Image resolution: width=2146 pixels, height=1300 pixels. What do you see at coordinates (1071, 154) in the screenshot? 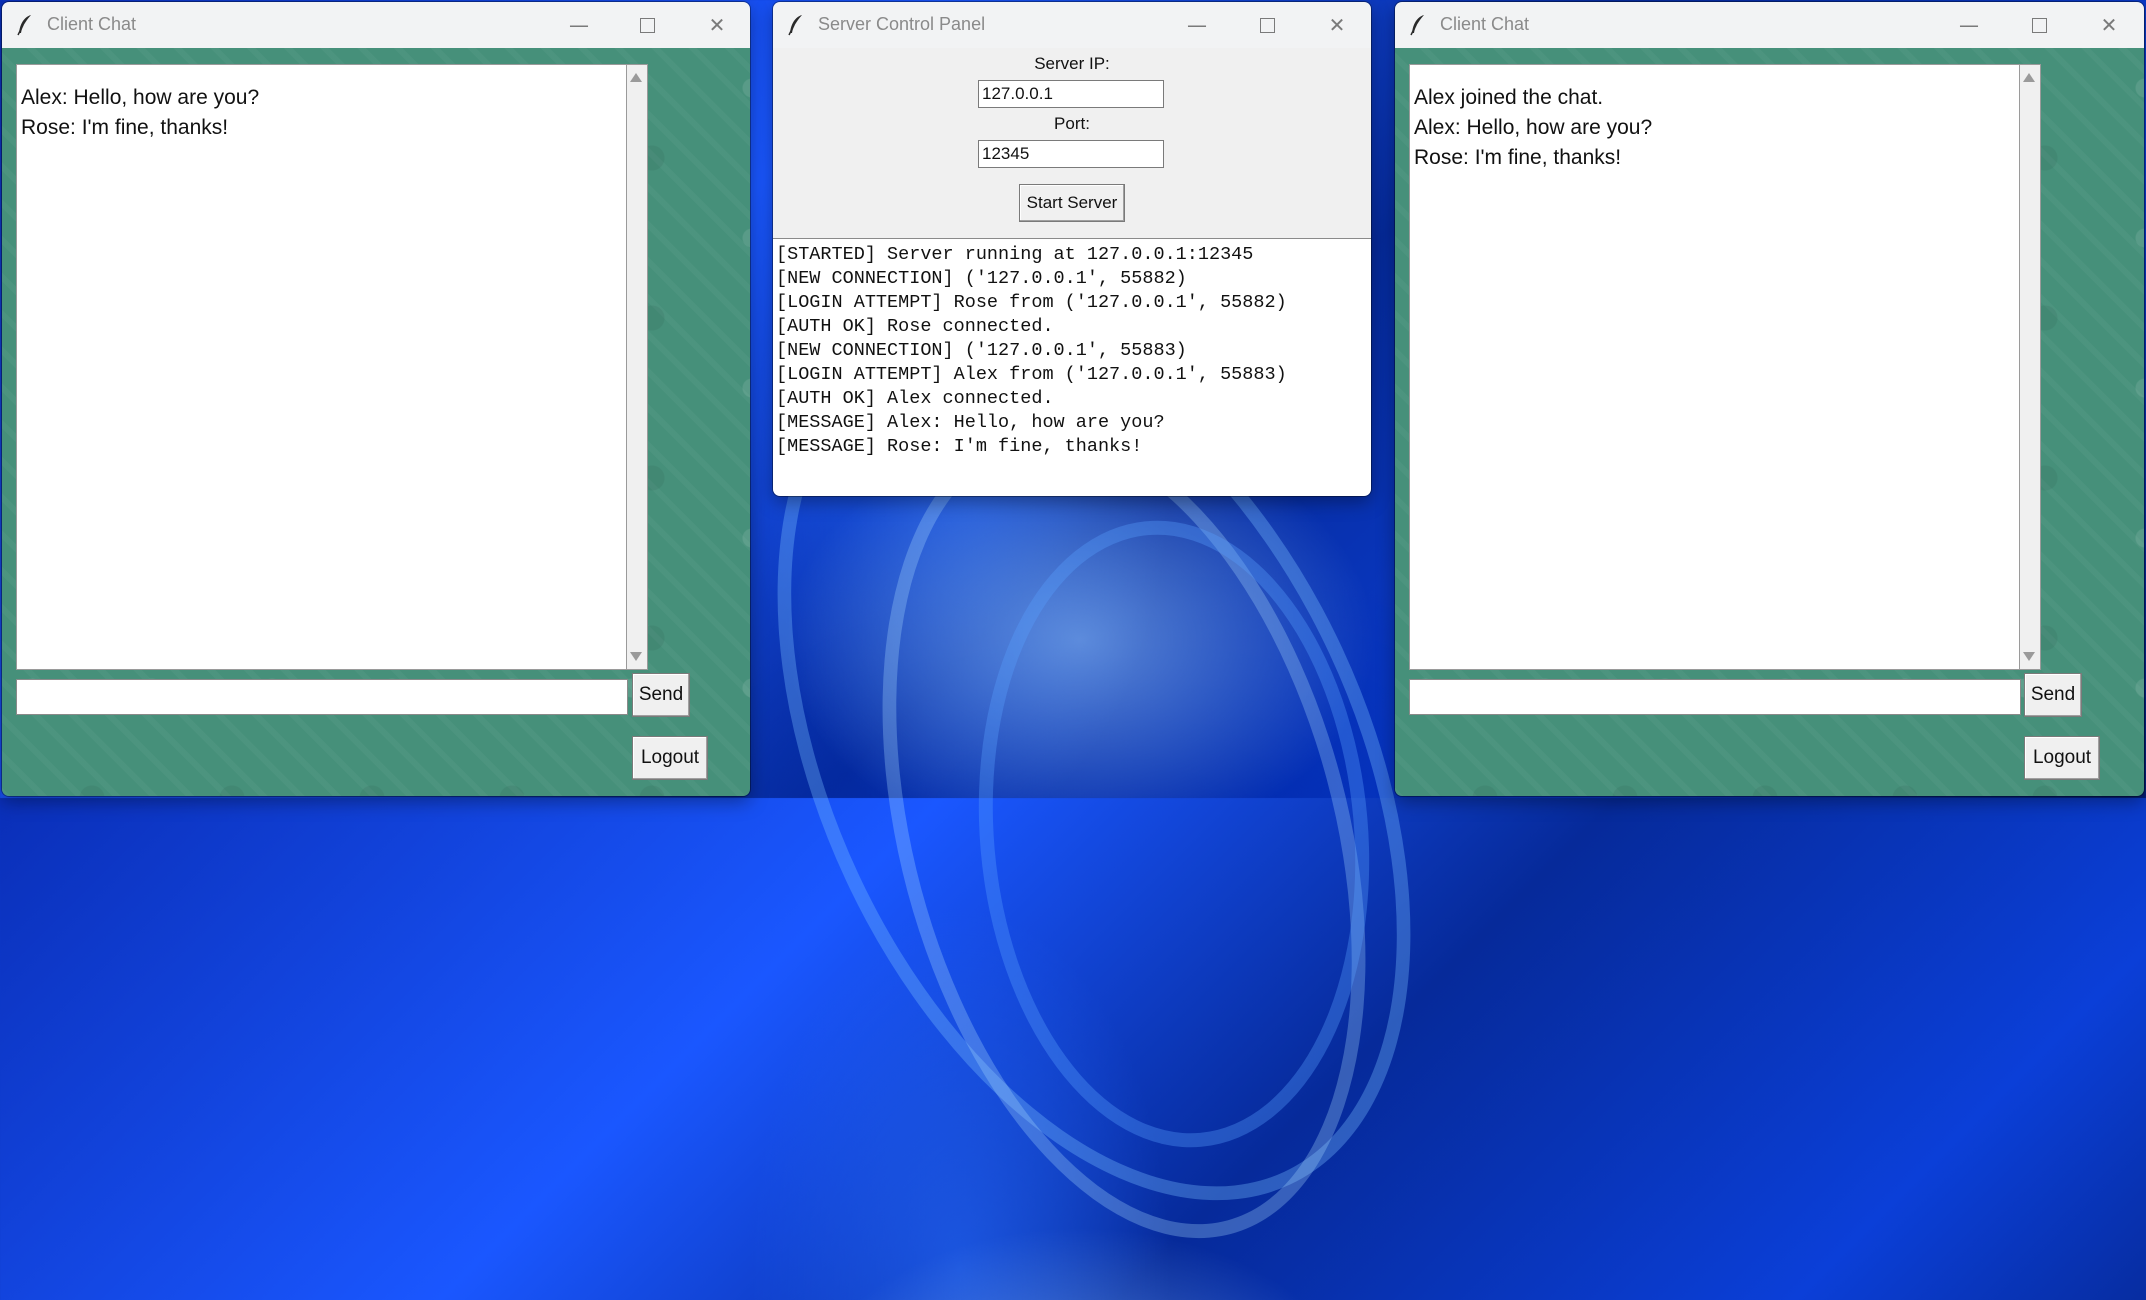
I see `port-input: 12345` at bounding box center [1071, 154].